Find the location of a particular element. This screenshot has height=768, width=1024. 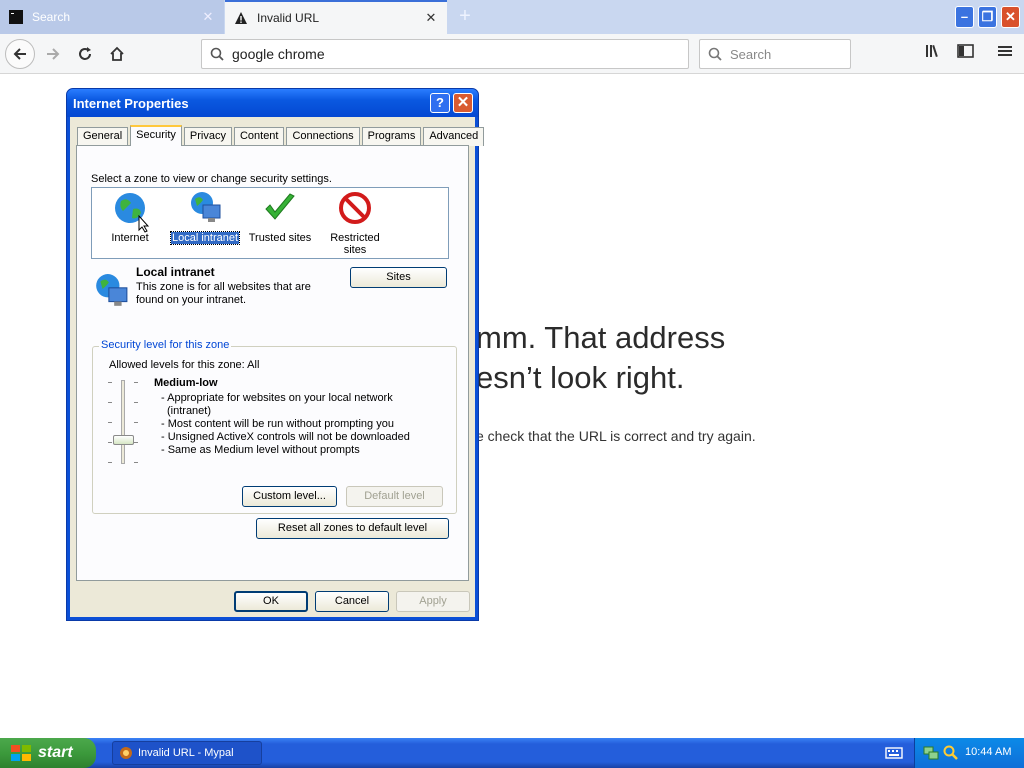

zone-label: Internet is located at coordinates (130, 238).